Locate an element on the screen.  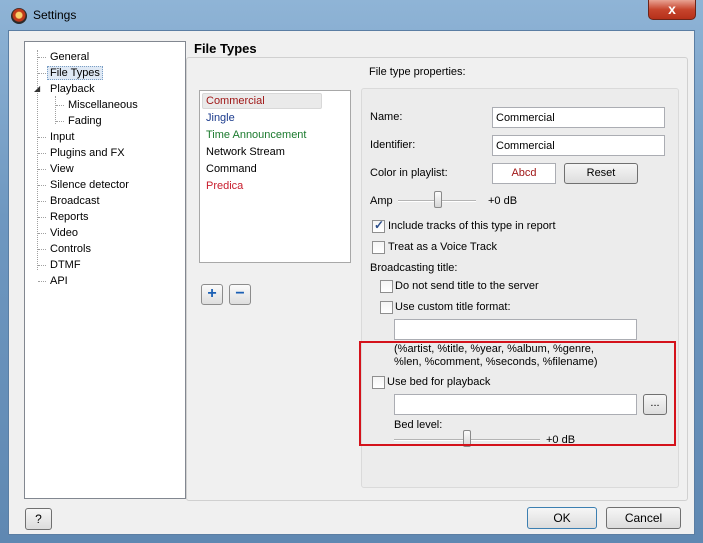
ok-button: OK is located at coordinates (562, 518).